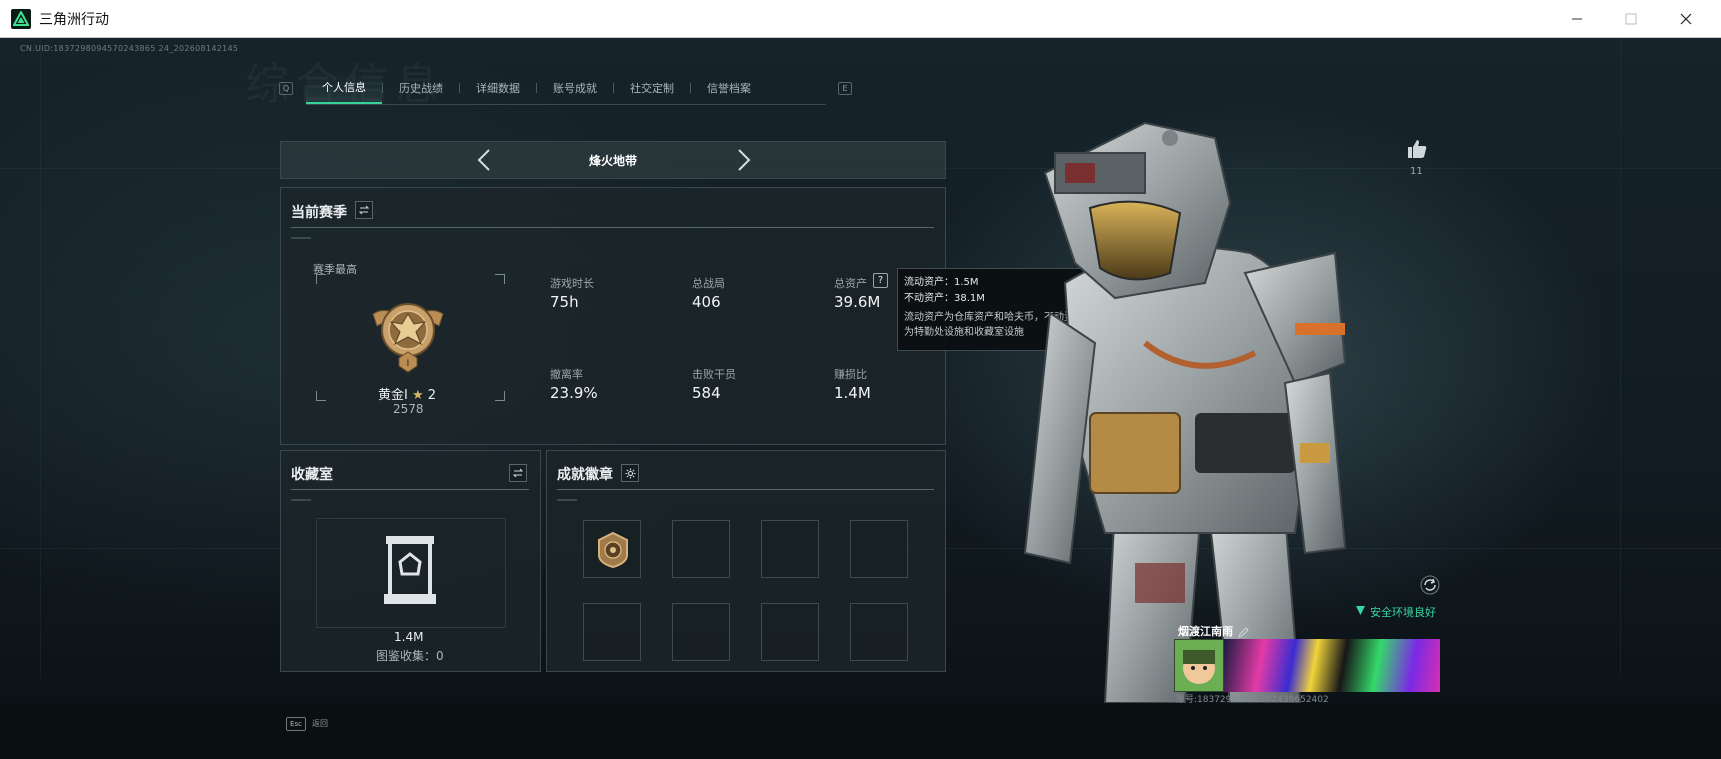  I want to click on tab-personal-info: 个人信息, so click(344, 88).